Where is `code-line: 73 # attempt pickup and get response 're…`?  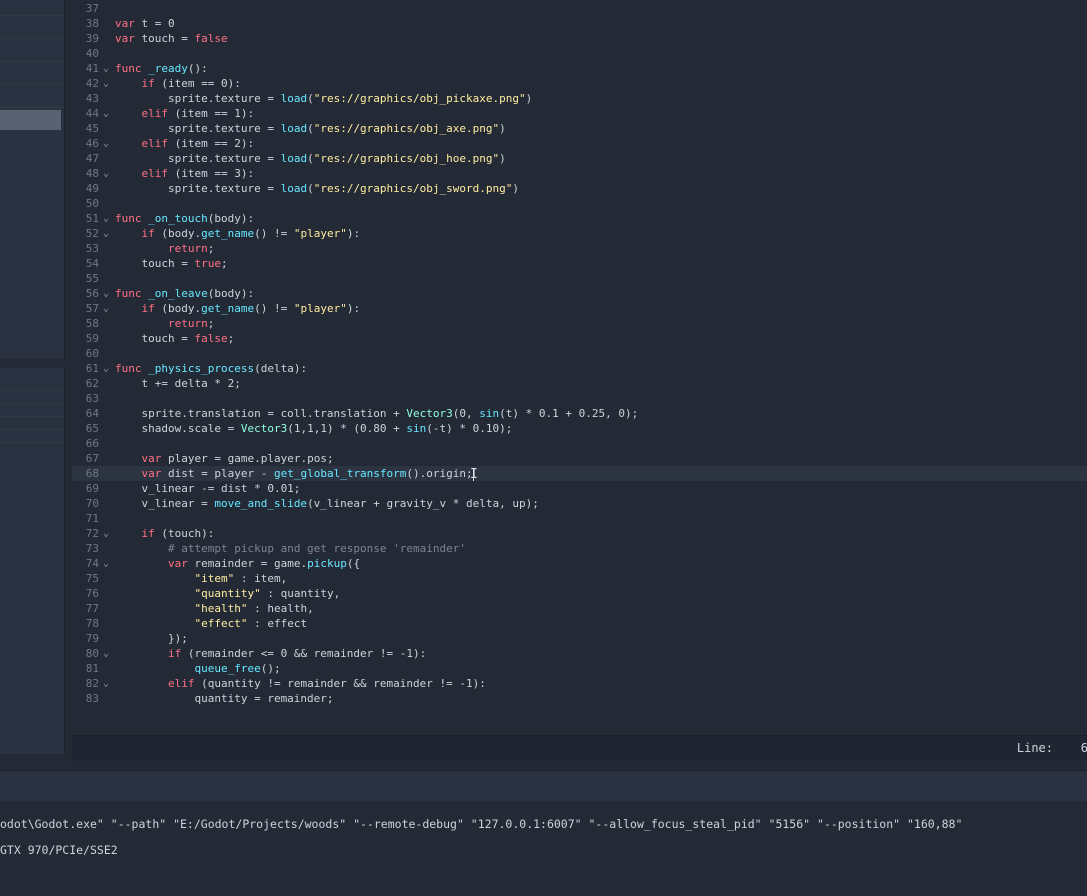 code-line: 73 # attempt pickup and get response 're… is located at coordinates (579, 548).